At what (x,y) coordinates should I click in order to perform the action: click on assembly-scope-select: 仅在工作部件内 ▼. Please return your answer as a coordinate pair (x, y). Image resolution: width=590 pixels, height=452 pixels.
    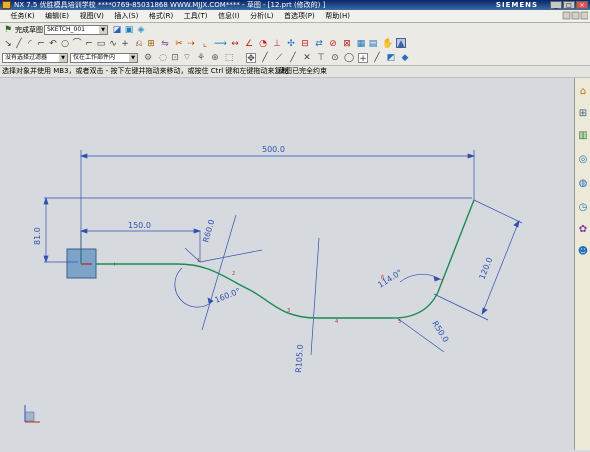
    Looking at the image, I should click on (104, 58).